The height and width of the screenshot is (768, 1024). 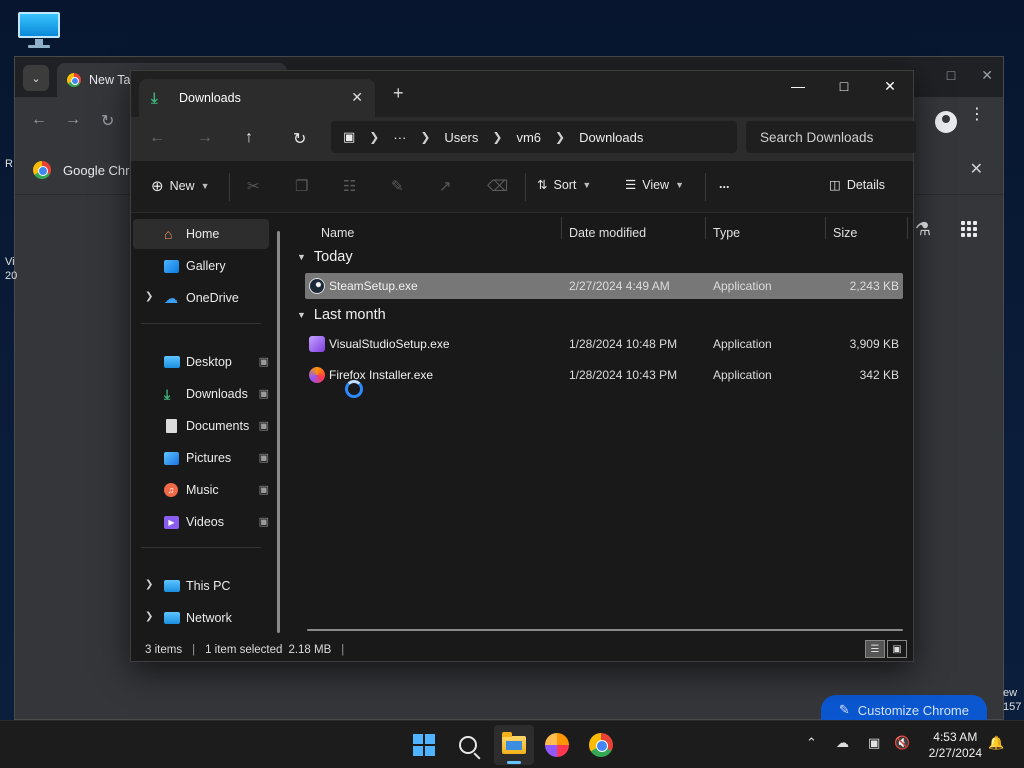 What do you see at coordinates (987, 75) in the screenshot?
I see `chrome-close-button: ✕` at bounding box center [987, 75].